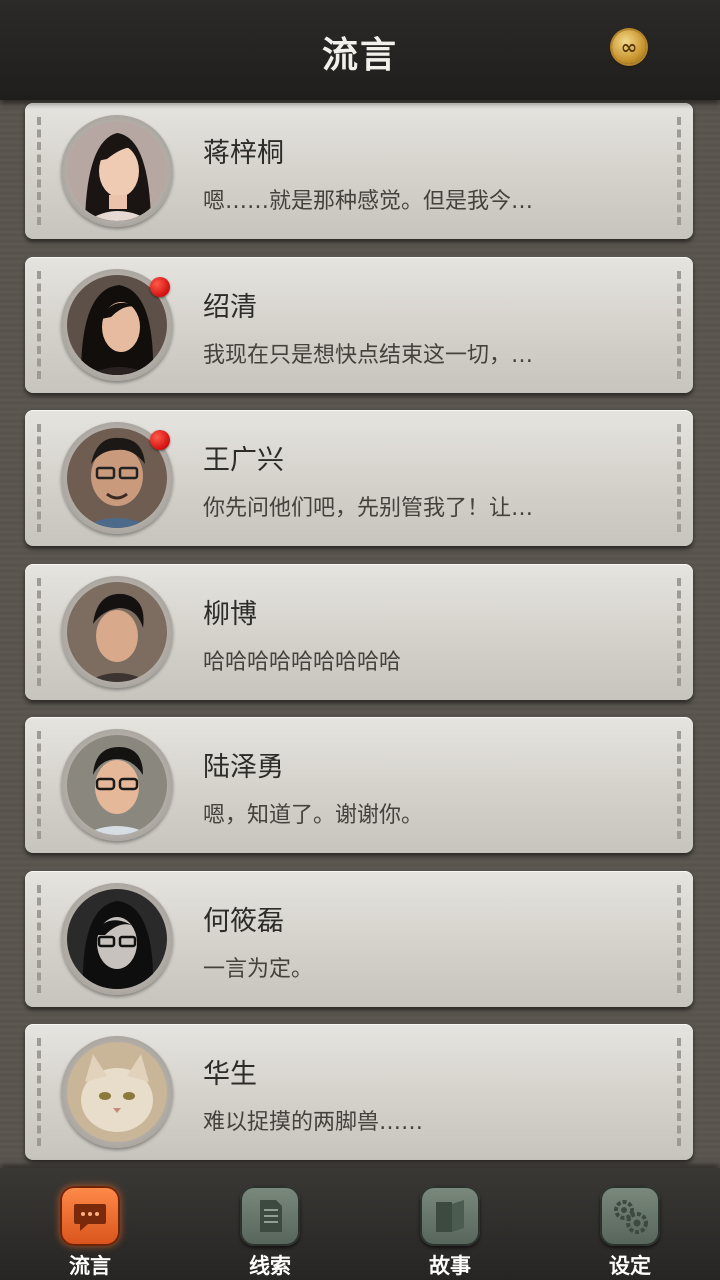 The image size is (720, 1280). I want to click on tab-label: 线索, so click(270, 1265).